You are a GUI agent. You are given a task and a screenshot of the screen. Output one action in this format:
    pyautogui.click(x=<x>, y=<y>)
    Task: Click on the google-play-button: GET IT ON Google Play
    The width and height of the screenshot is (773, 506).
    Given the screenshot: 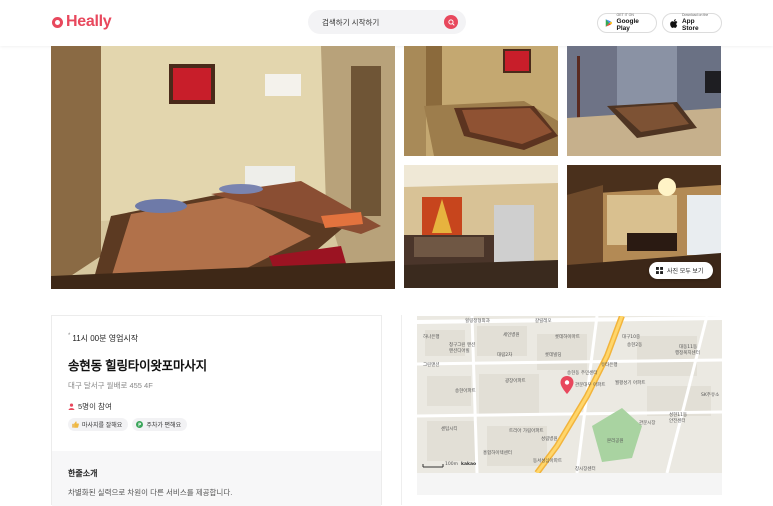 What is the action you would take?
    pyautogui.click(x=627, y=23)
    